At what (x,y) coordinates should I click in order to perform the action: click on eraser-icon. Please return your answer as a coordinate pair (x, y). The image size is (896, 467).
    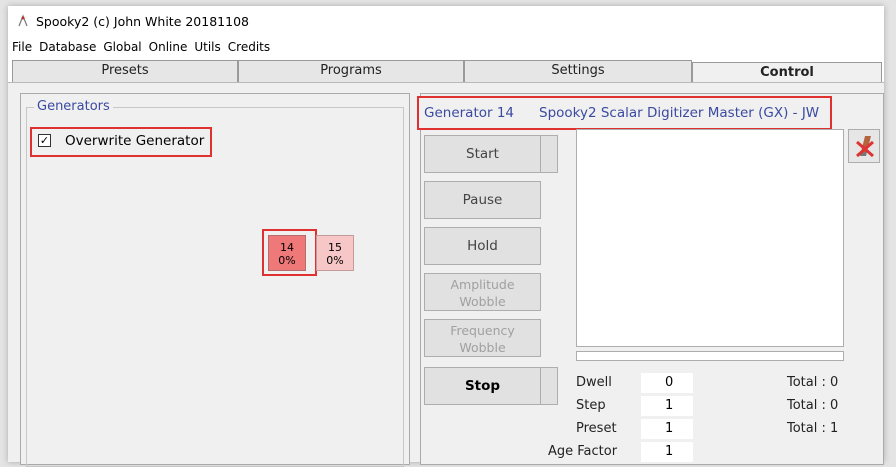
    Looking at the image, I should click on (865, 147).